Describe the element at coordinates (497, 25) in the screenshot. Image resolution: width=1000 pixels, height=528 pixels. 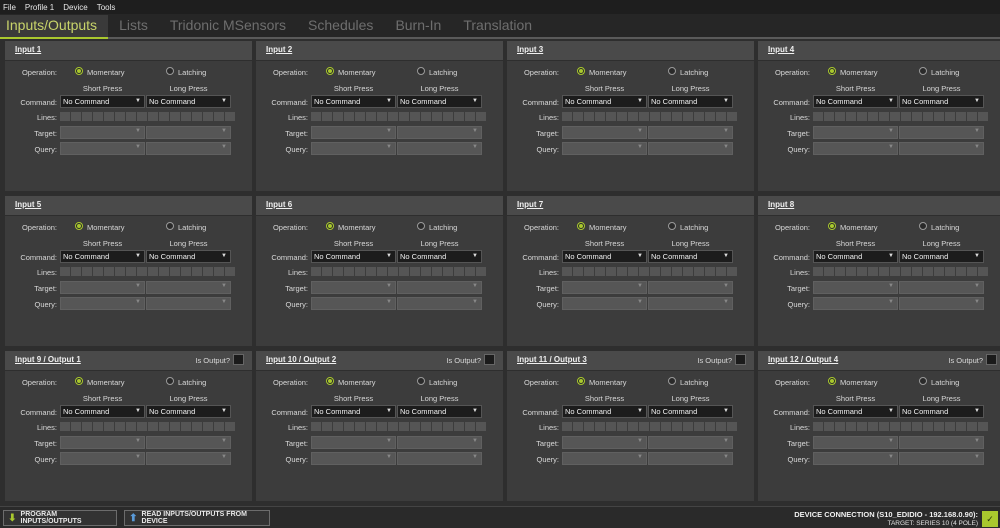
I see `tab-translation: Translation` at that location.